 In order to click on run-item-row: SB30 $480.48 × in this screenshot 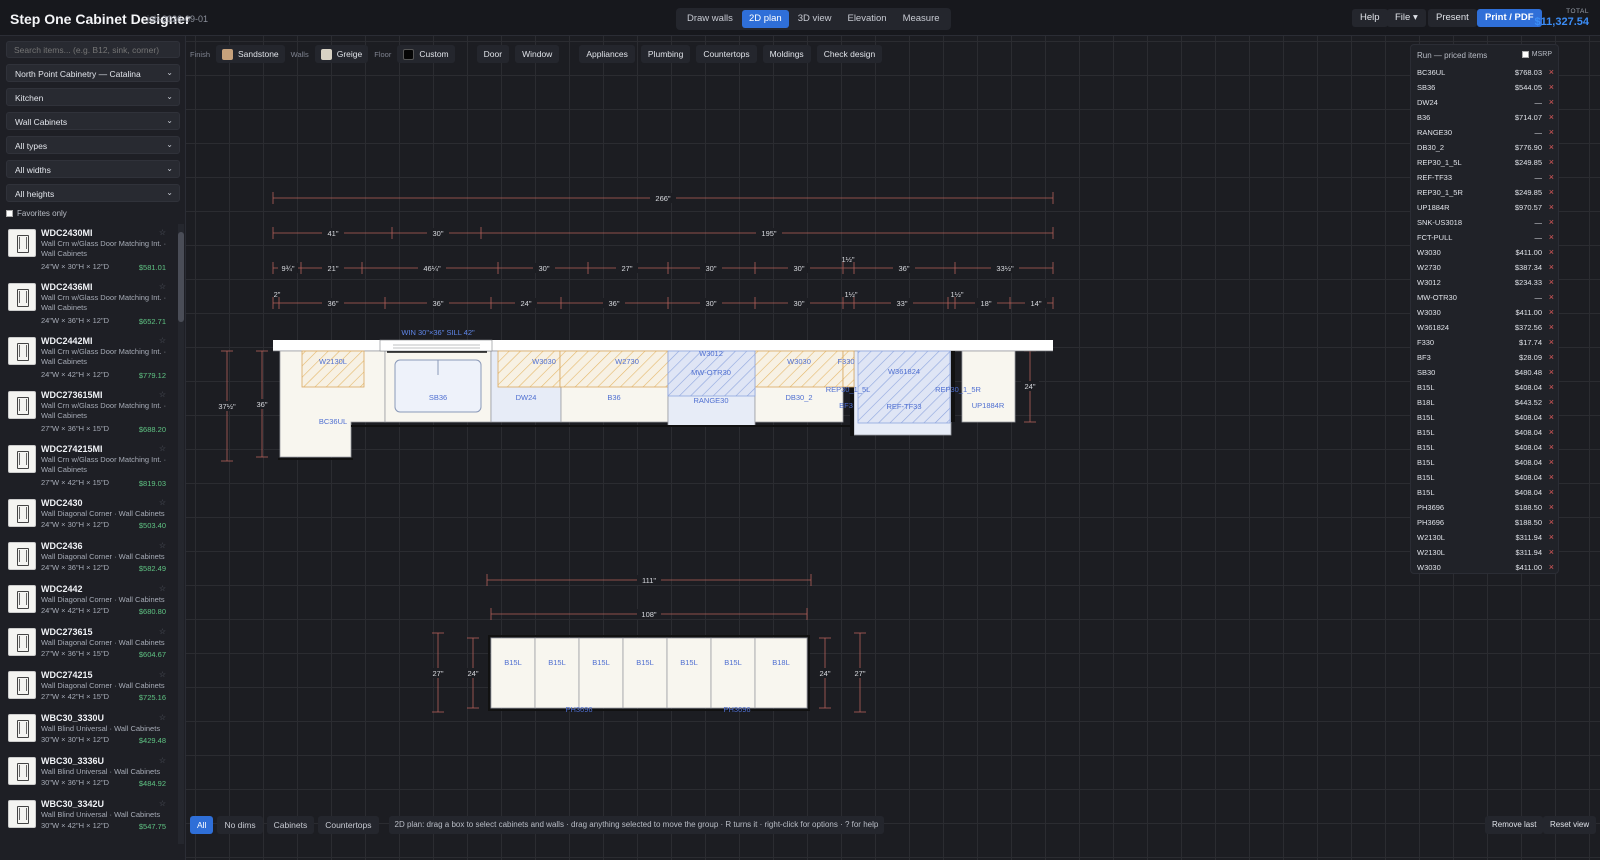, I will do `click(1485, 374)`.